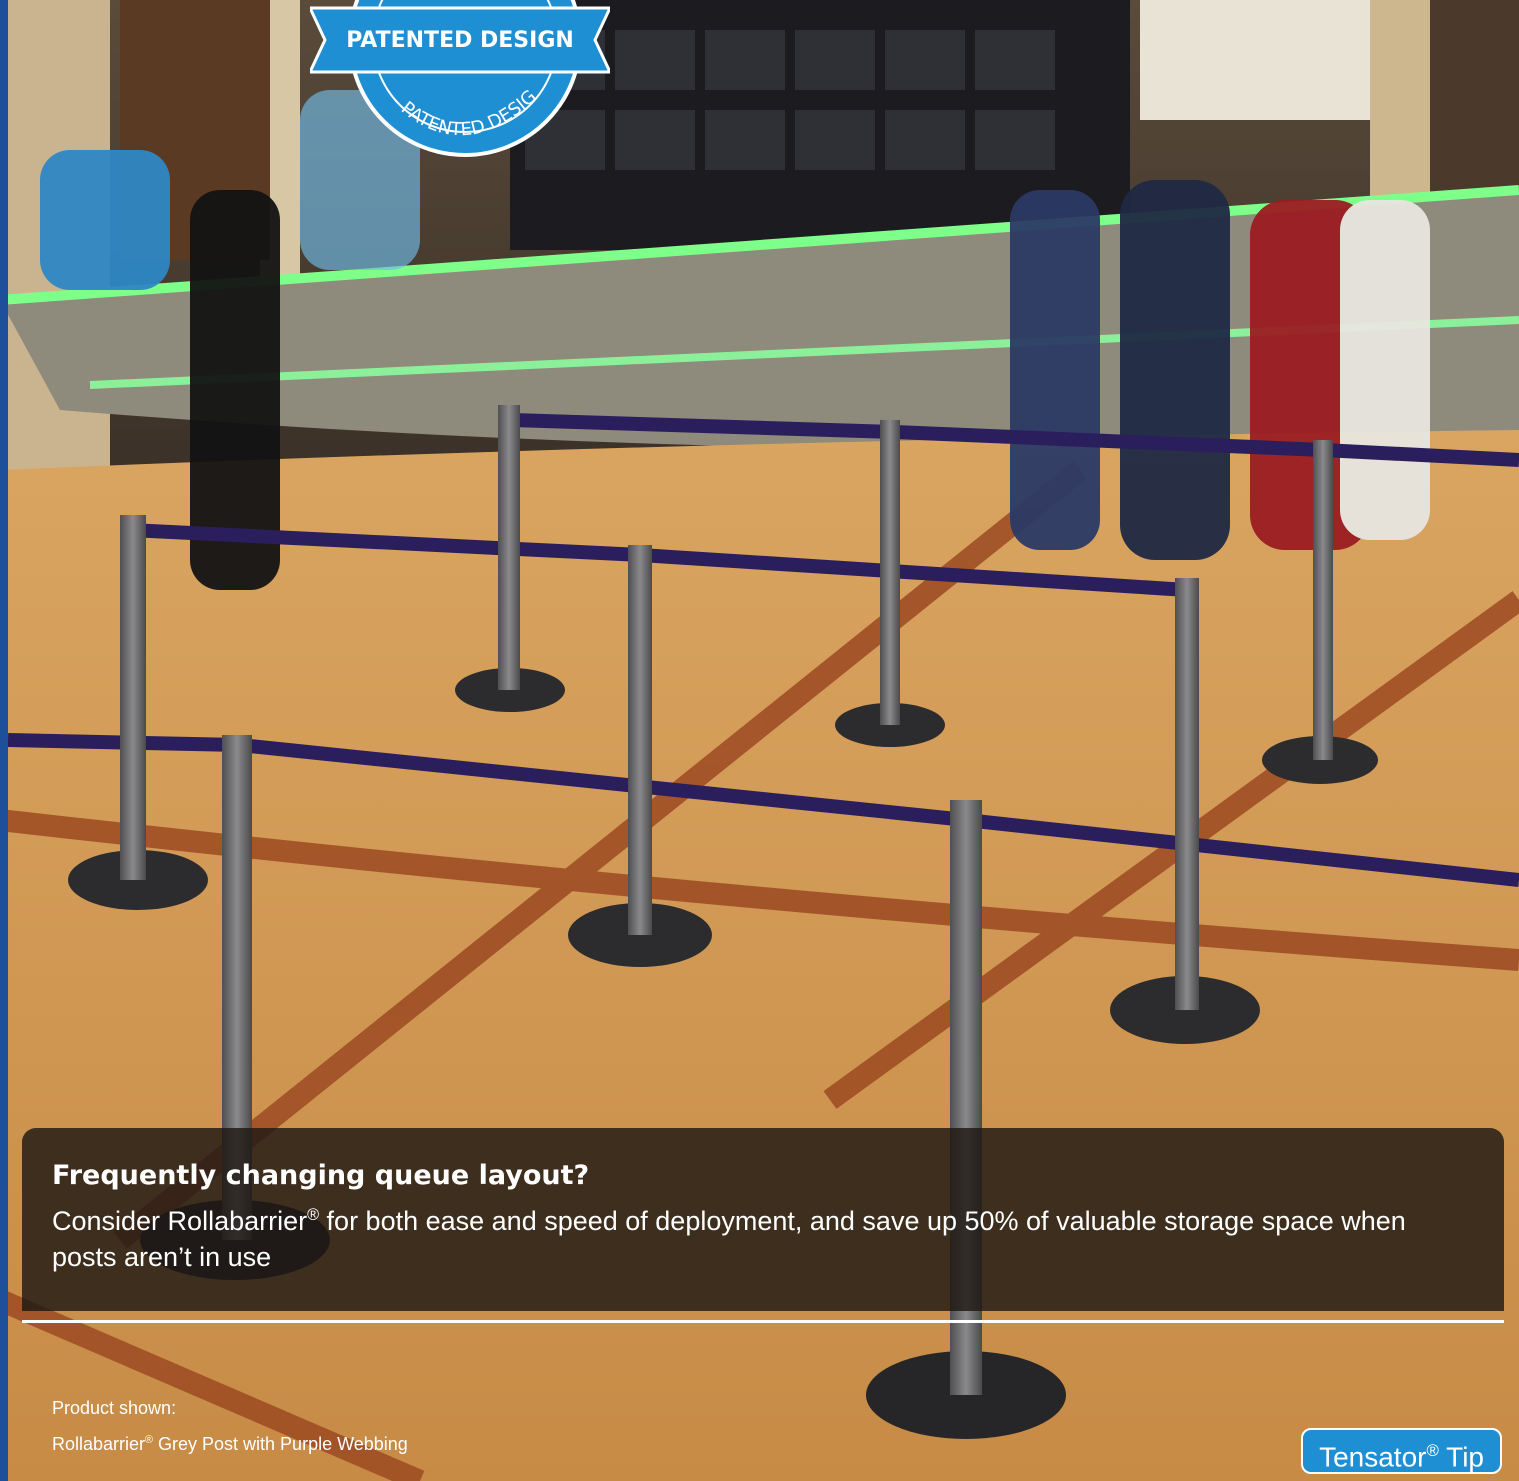  I want to click on left-edge-strip, so click(4, 740).